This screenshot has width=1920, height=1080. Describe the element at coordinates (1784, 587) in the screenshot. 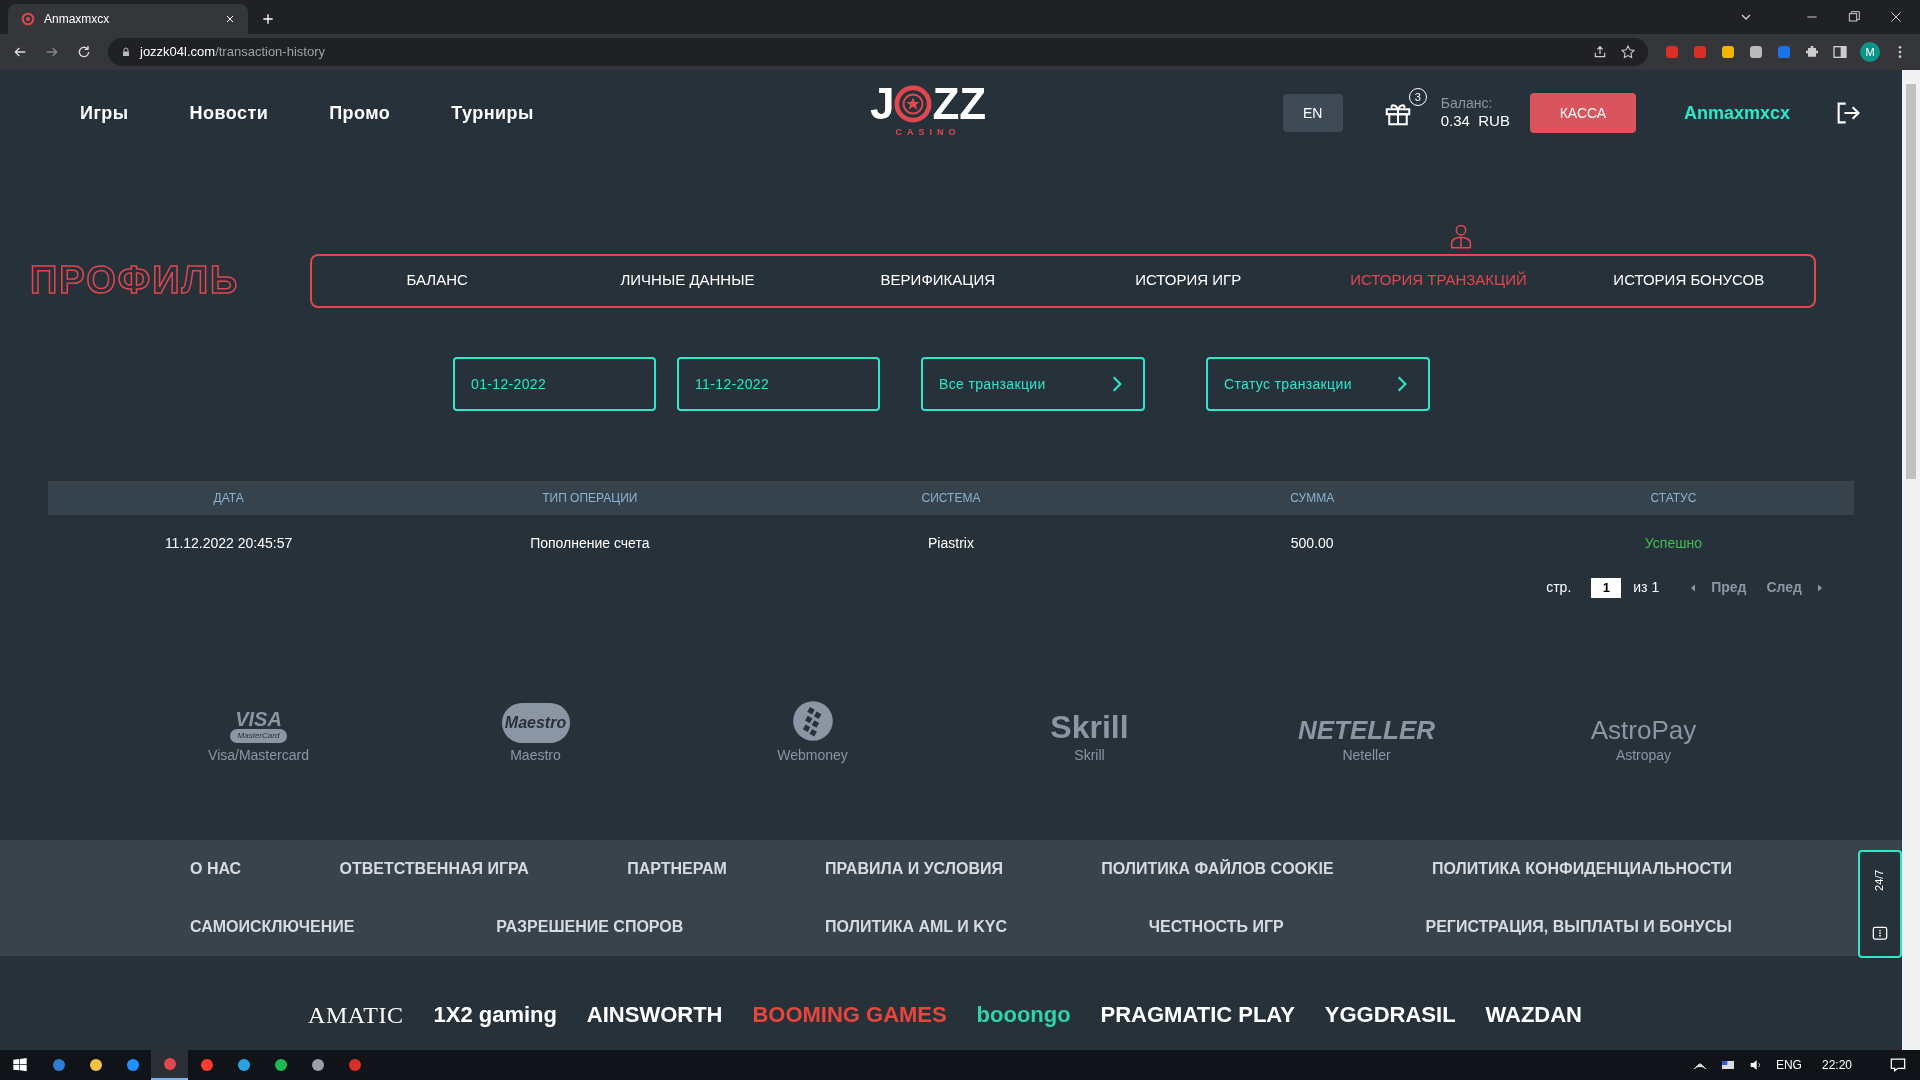

I see `next-page-link: След` at that location.